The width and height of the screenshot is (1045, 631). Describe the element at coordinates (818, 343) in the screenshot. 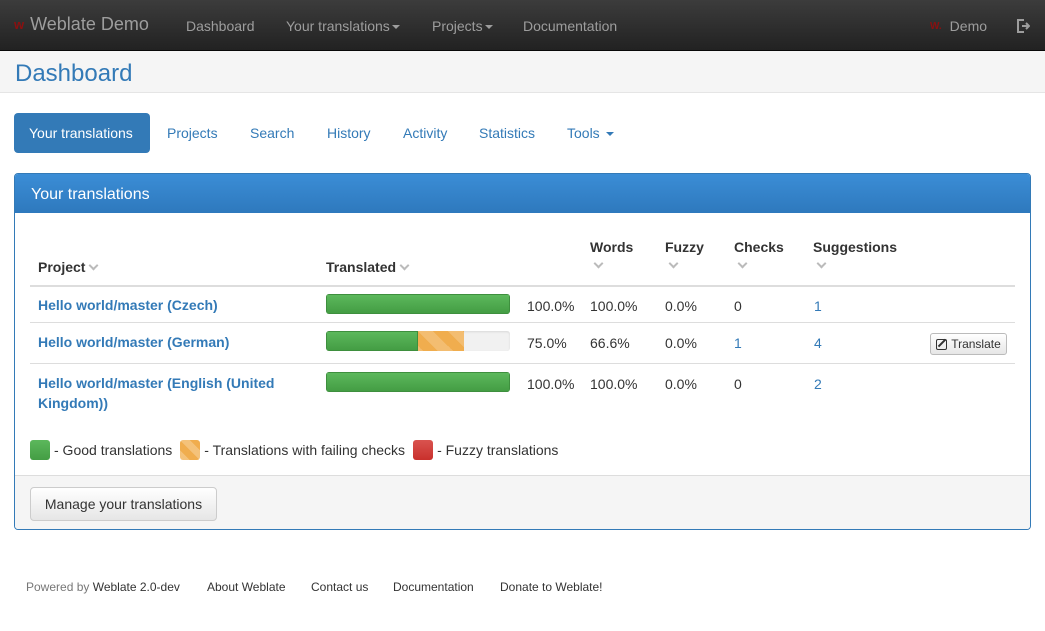

I see `suggestions-link: 4` at that location.